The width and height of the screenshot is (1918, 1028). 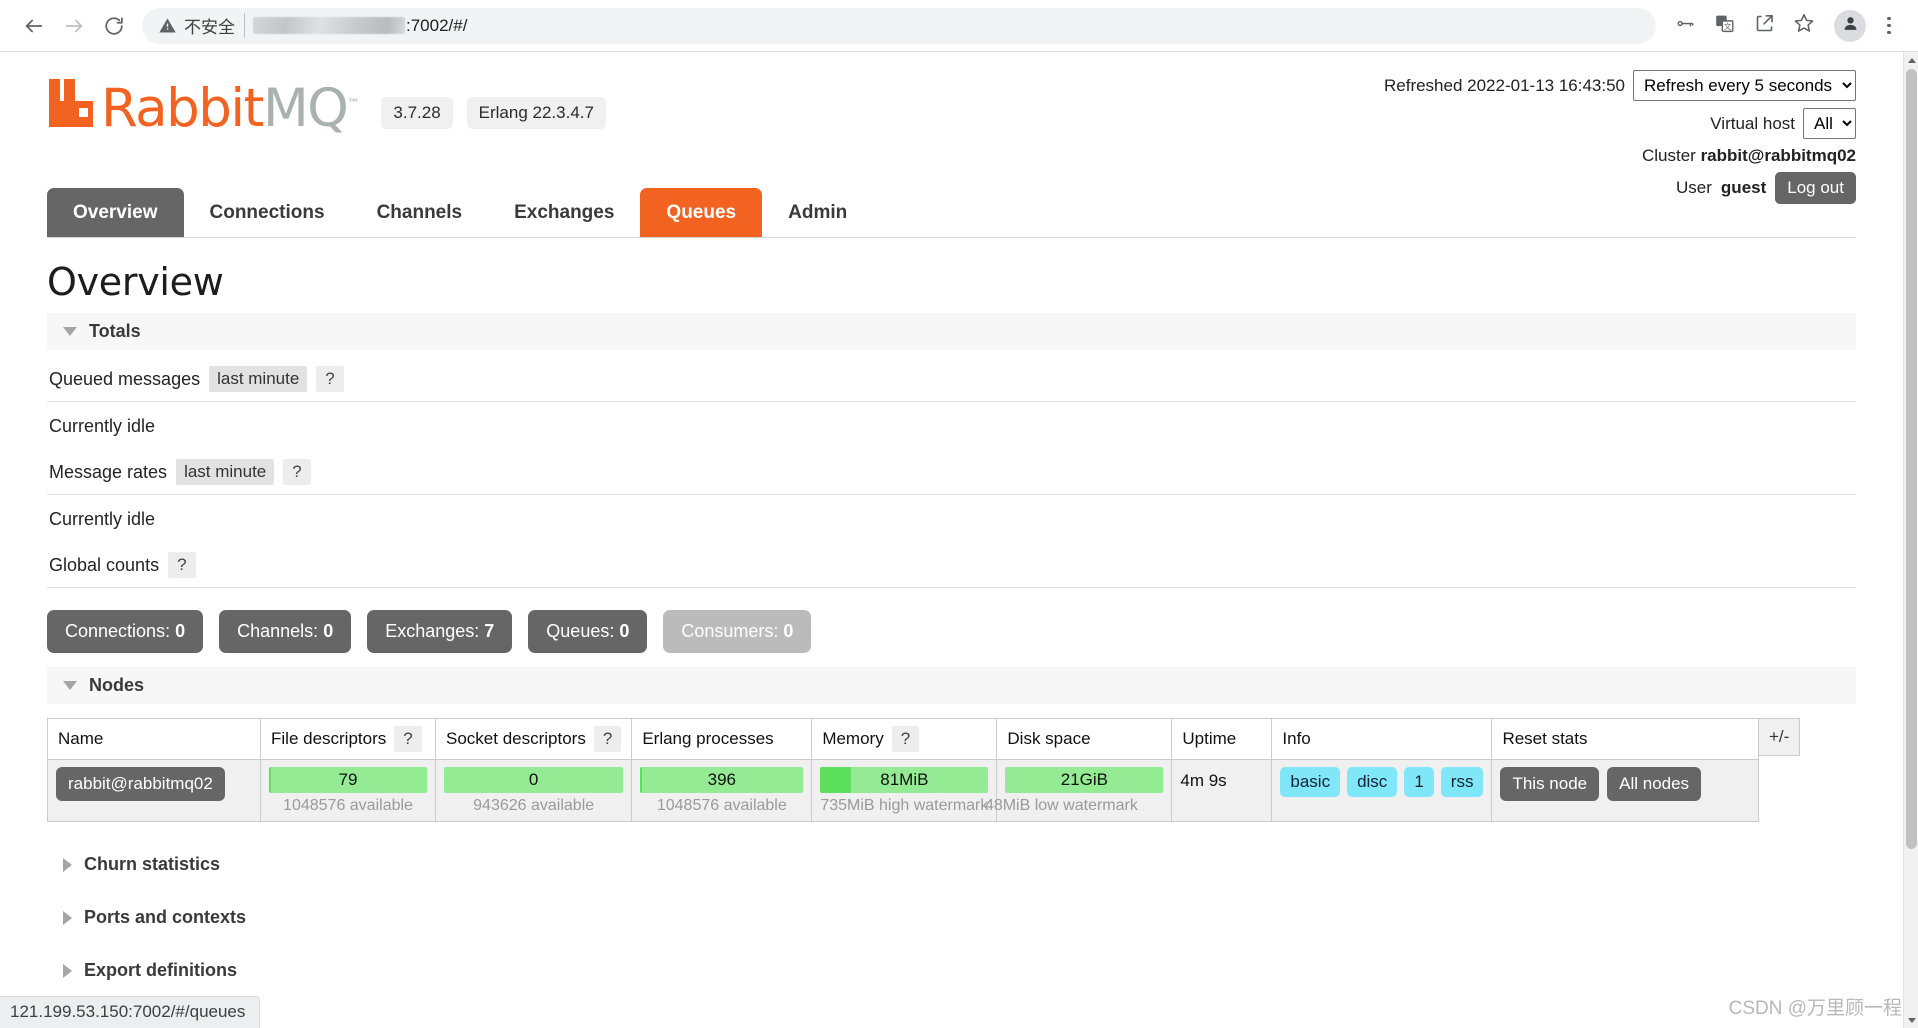 What do you see at coordinates (951, 864) in the screenshot?
I see `section-header-churn-statistics: Churn statistics` at bounding box center [951, 864].